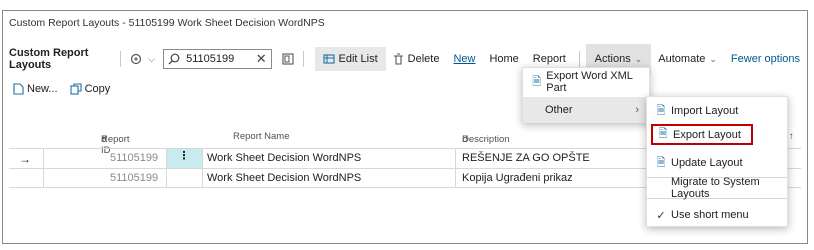  What do you see at coordinates (174, 59) in the screenshot?
I see `search-icon` at bounding box center [174, 59].